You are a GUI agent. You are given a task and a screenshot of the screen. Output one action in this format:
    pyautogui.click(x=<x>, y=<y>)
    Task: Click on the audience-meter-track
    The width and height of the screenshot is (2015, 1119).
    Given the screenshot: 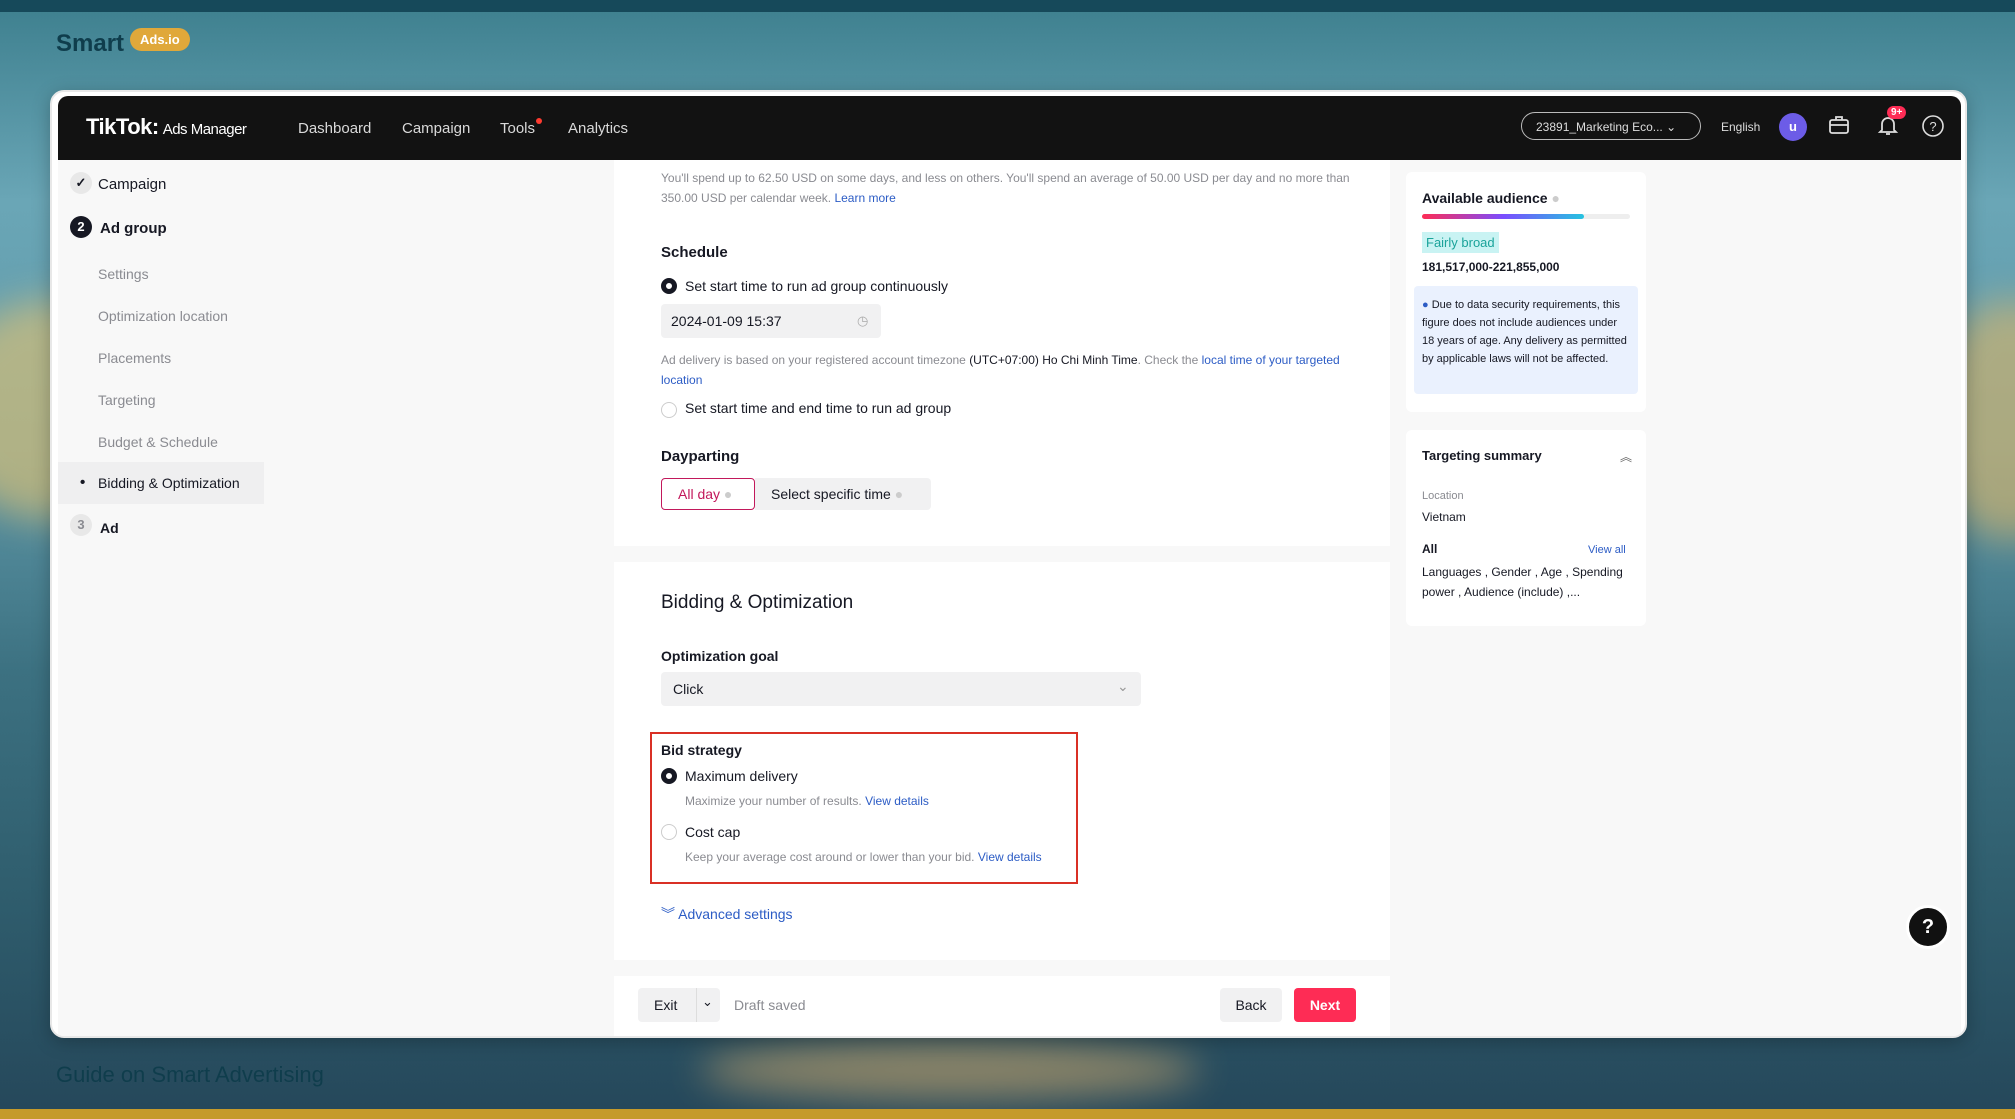 What is the action you would take?
    pyautogui.click(x=1526, y=216)
    